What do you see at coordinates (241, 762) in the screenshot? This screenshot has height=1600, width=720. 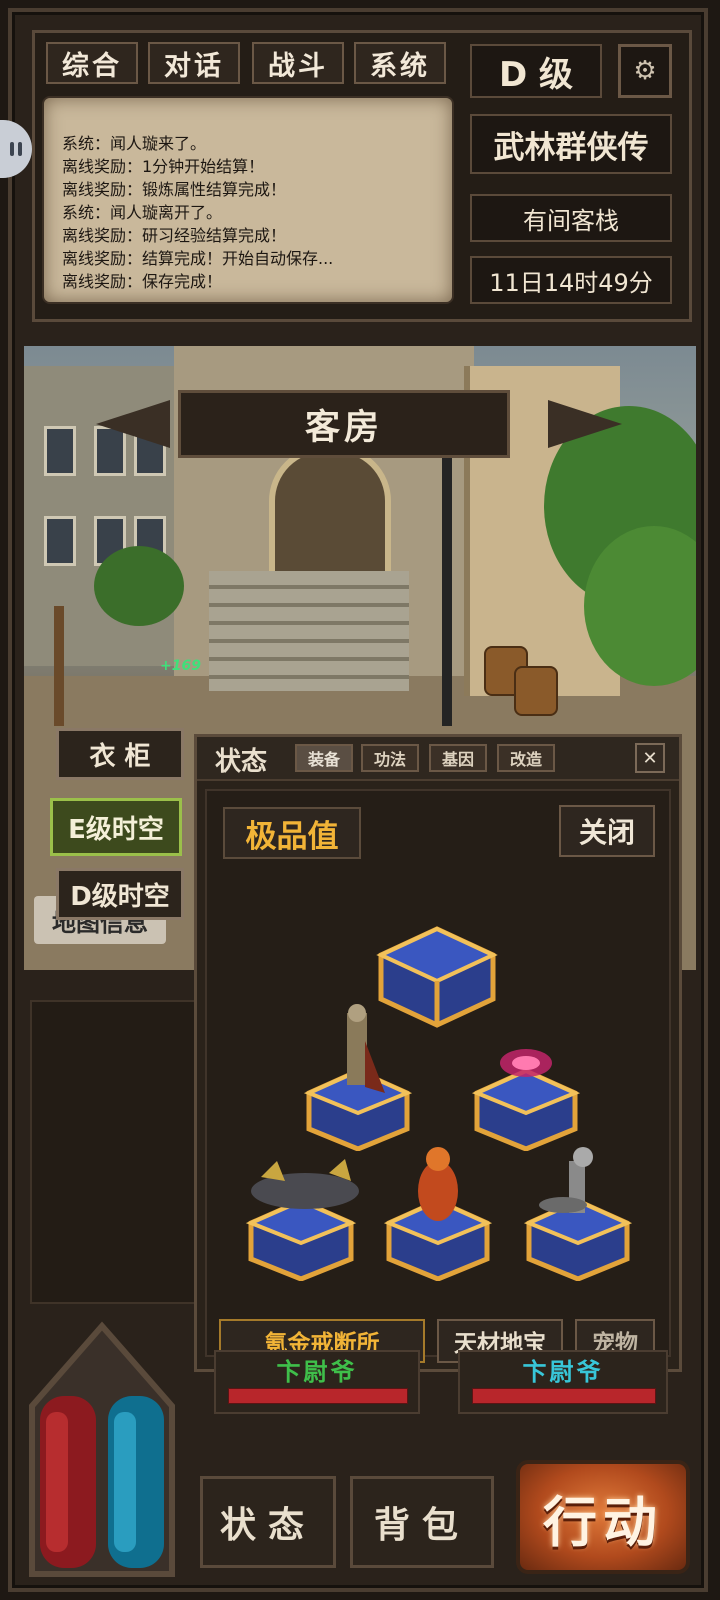 I see `status-window-title: 状态` at bounding box center [241, 762].